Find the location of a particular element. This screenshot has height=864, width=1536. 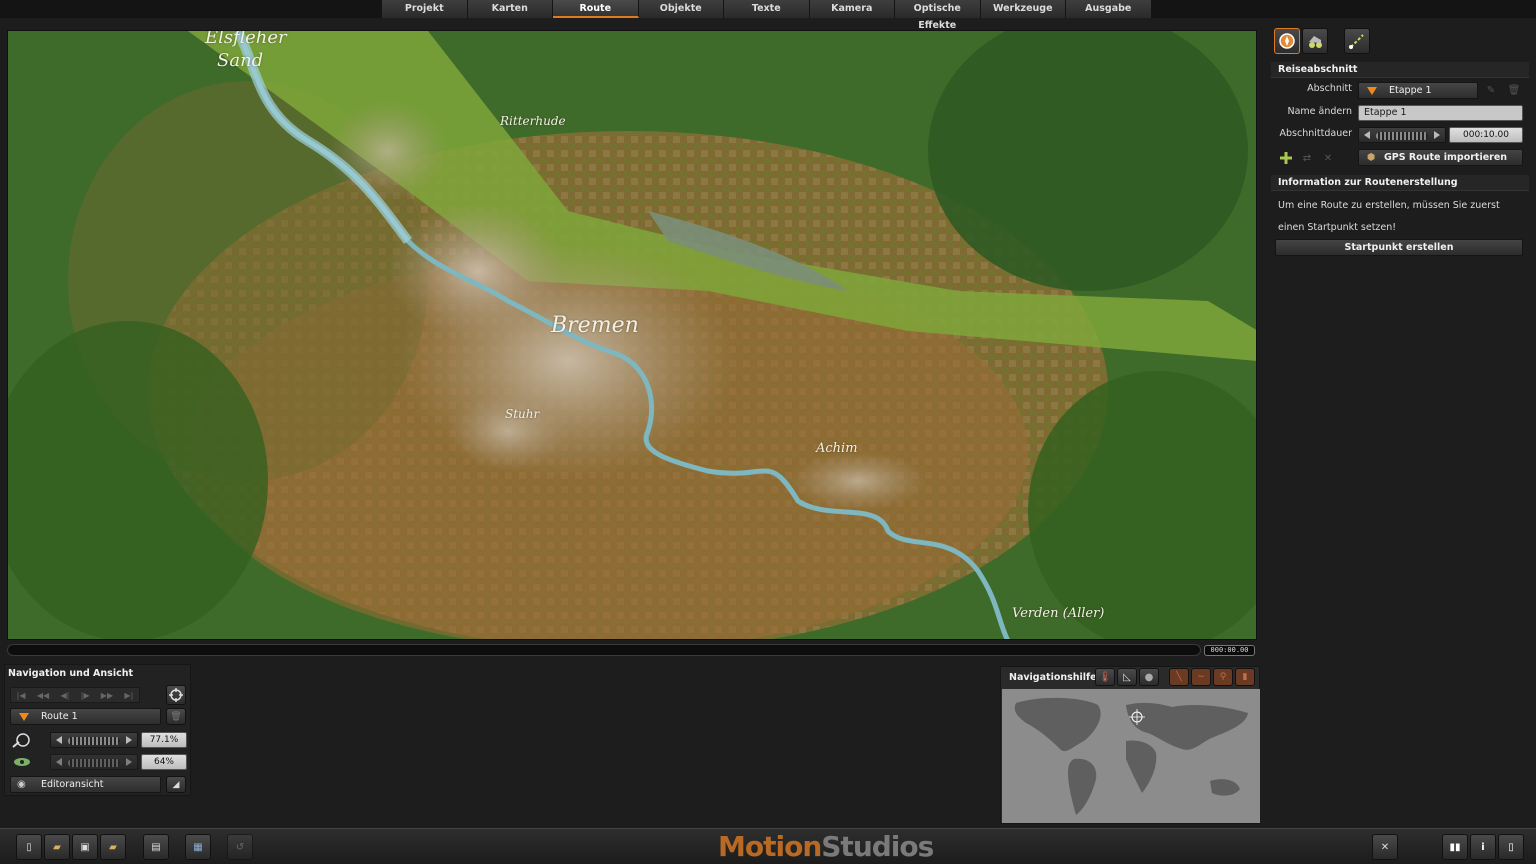

save-as-button: ▰ is located at coordinates (113, 847).